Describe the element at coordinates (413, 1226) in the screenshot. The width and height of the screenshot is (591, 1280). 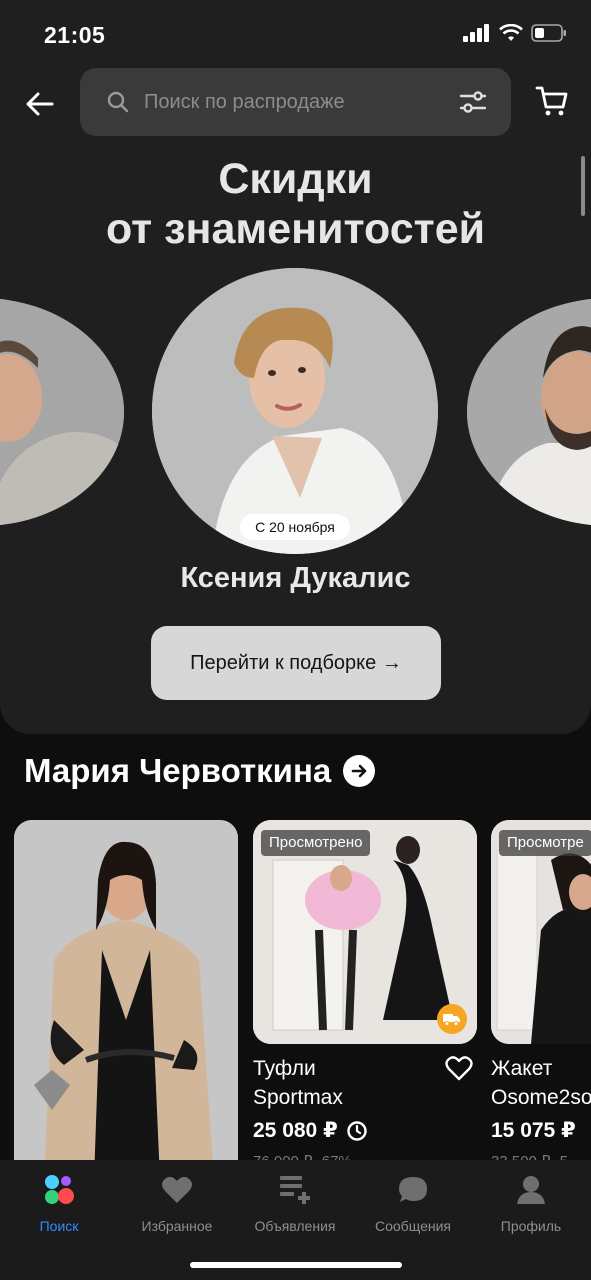
I see `tab-label: Сообщения` at that location.